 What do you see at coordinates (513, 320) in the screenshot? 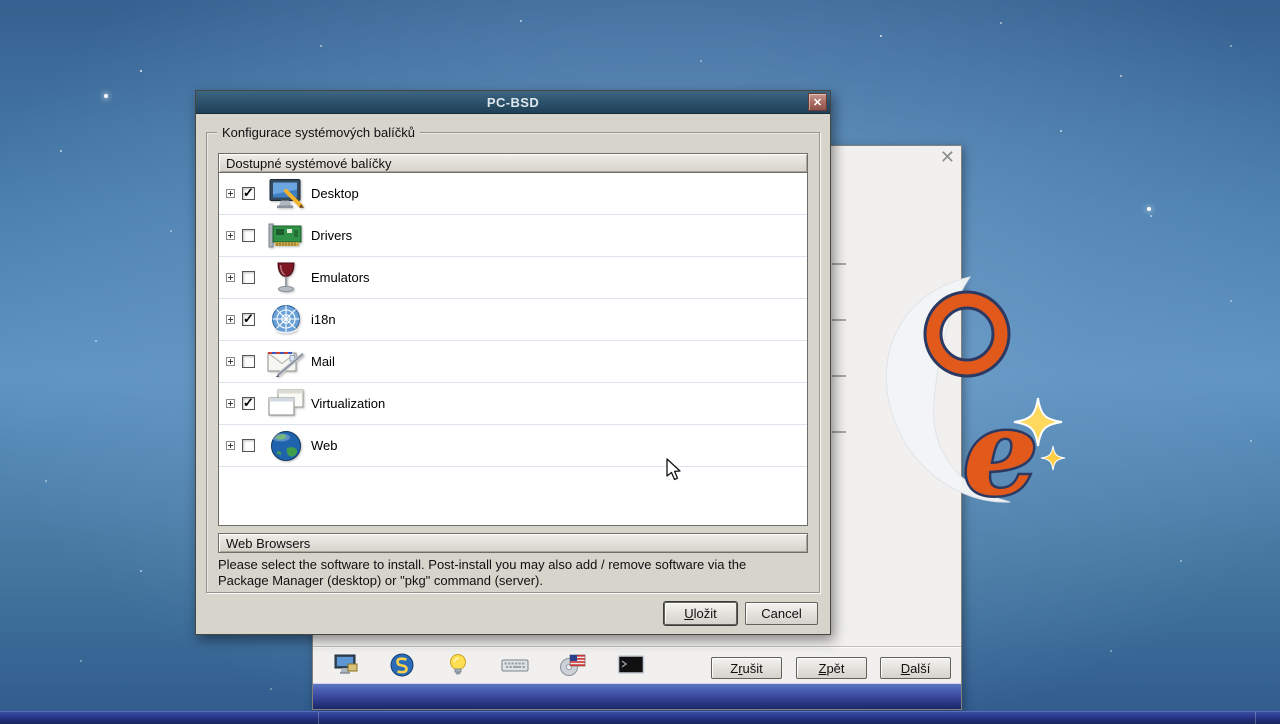
I see `package-row-i18n: i18n` at bounding box center [513, 320].